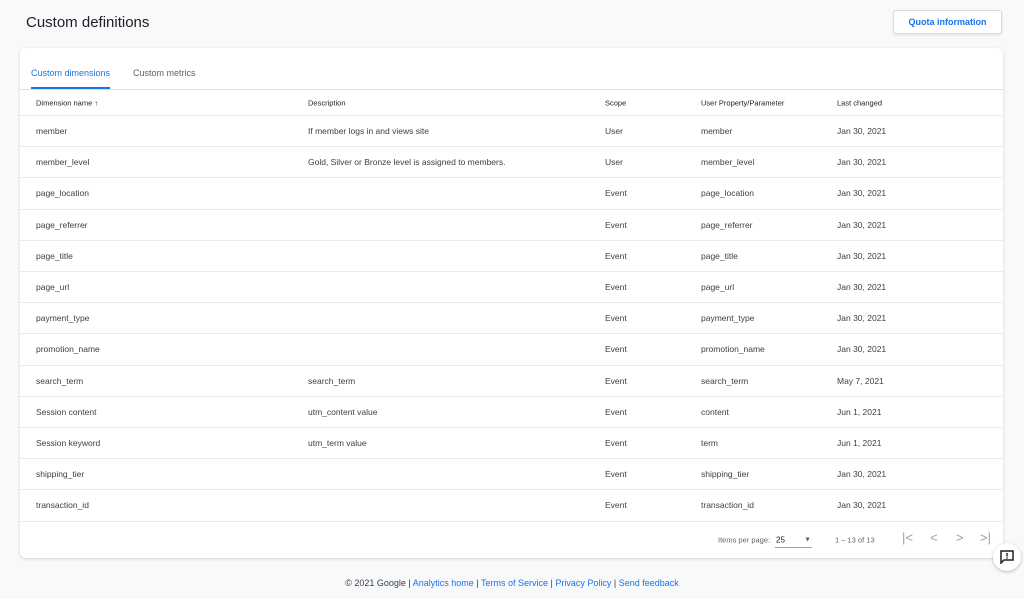 The height and width of the screenshot is (599, 1024). Describe the element at coordinates (327, 102) in the screenshot. I see `column-header-description: Description` at that location.